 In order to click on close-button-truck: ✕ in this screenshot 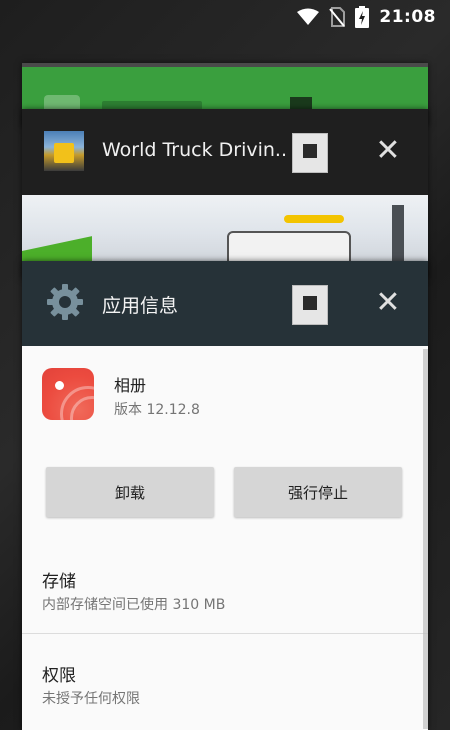, I will do `click(388, 151)`.